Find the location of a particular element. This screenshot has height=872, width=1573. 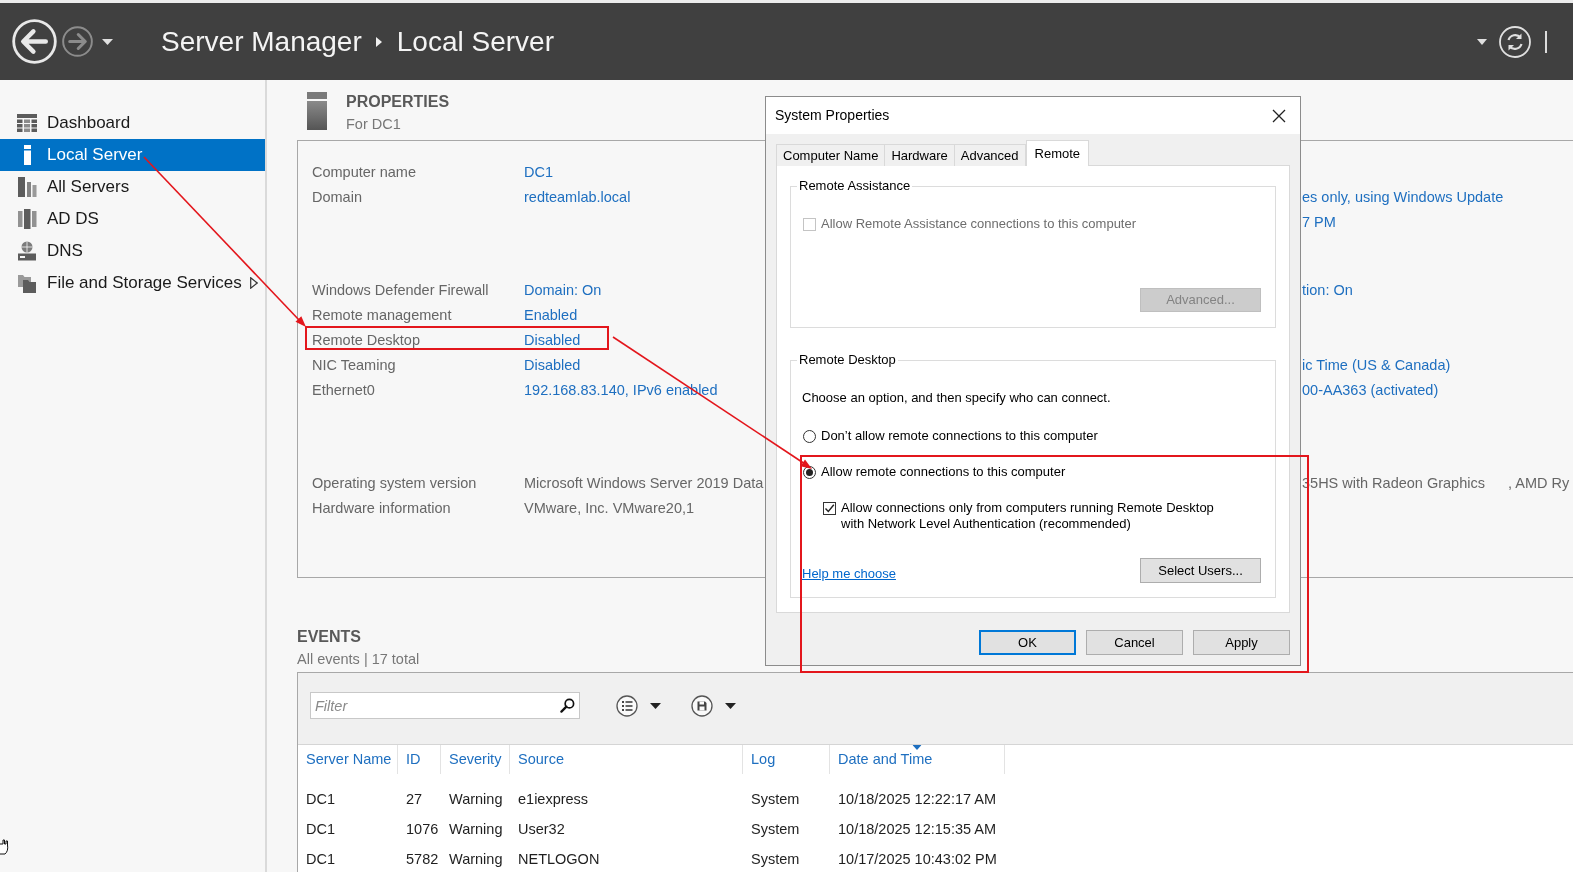

property-link: es only, using Windows Update is located at coordinates (1403, 197).